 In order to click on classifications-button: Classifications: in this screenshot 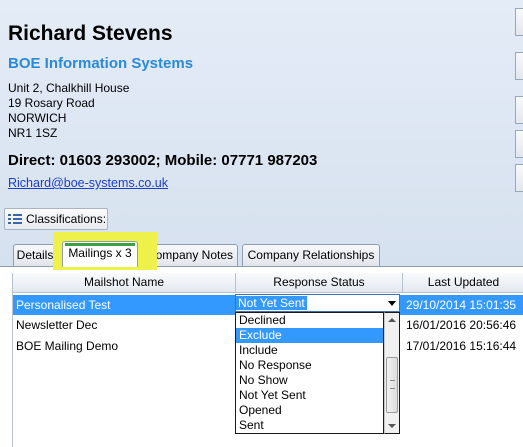, I will do `click(56, 219)`.